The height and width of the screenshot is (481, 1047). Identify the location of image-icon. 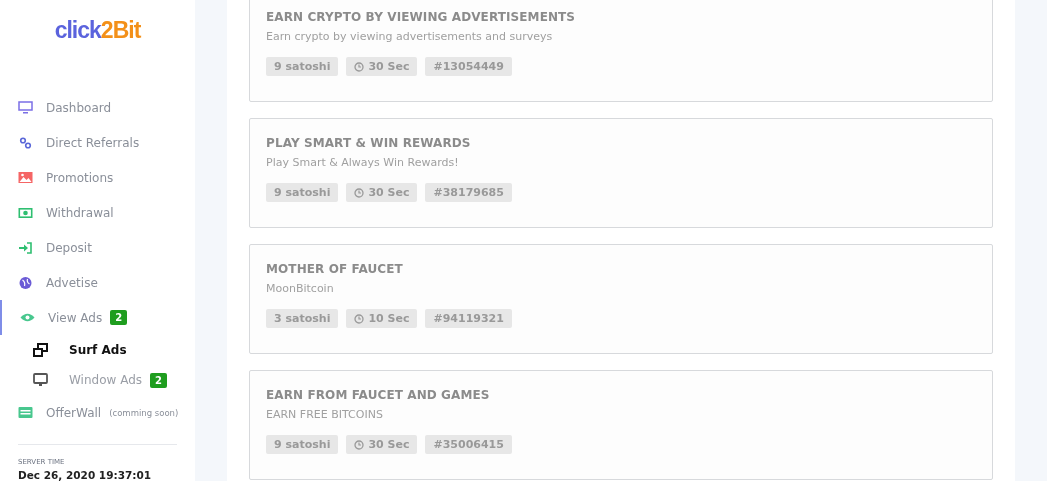
(25, 177).